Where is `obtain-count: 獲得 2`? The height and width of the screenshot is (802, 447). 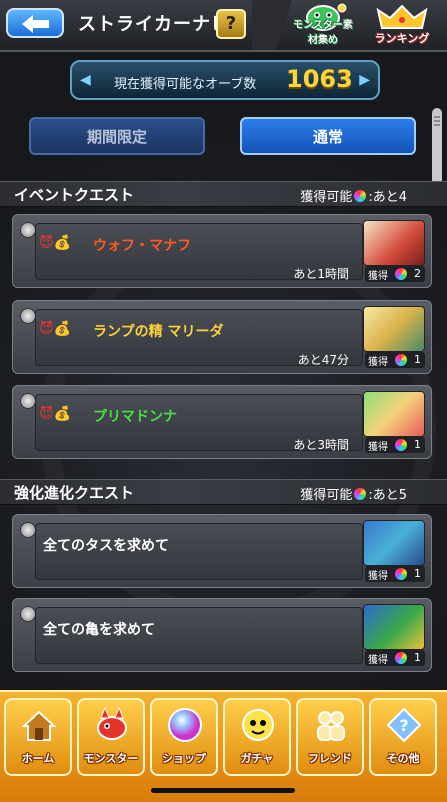
obtain-count: 獲得 2 is located at coordinates (395, 274).